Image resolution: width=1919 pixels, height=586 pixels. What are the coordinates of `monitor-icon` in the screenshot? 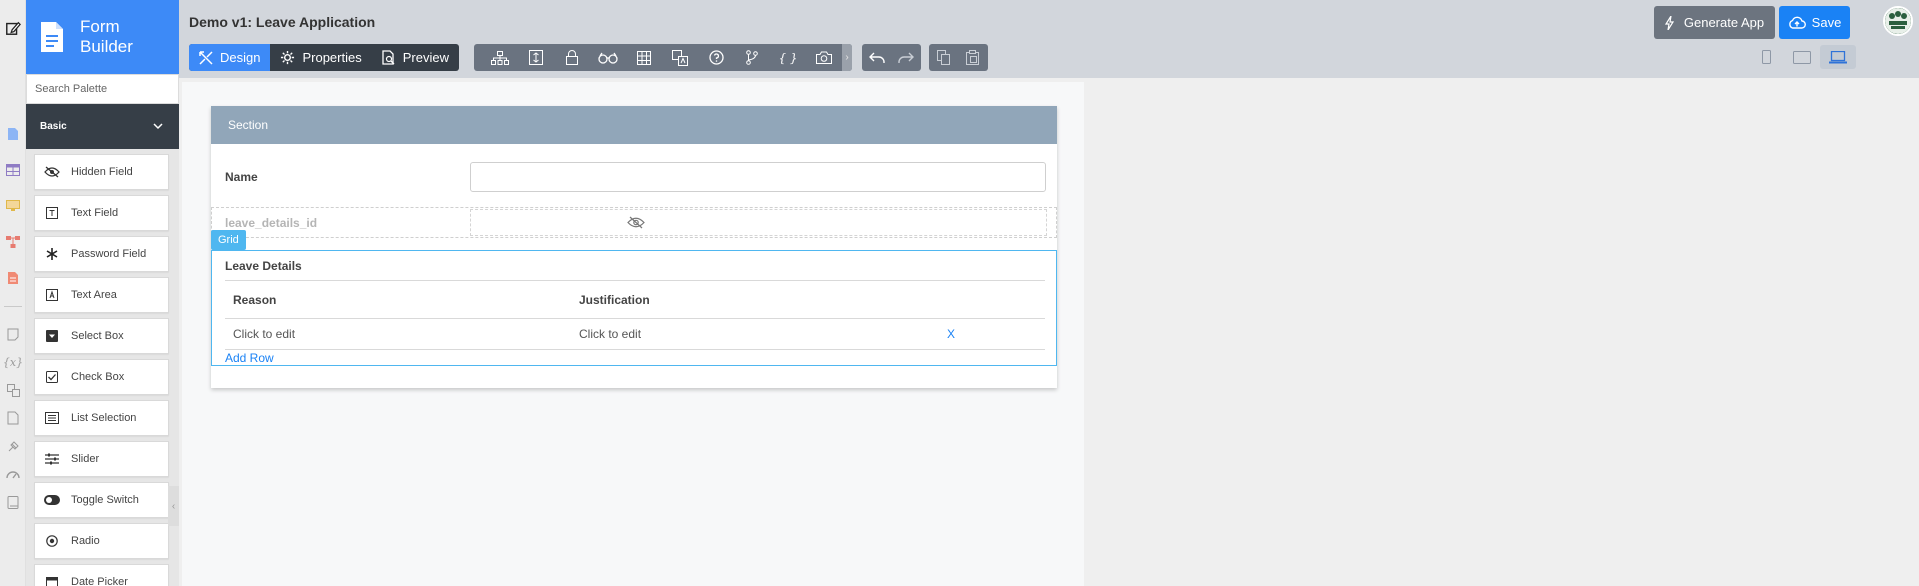 It's located at (13, 206).